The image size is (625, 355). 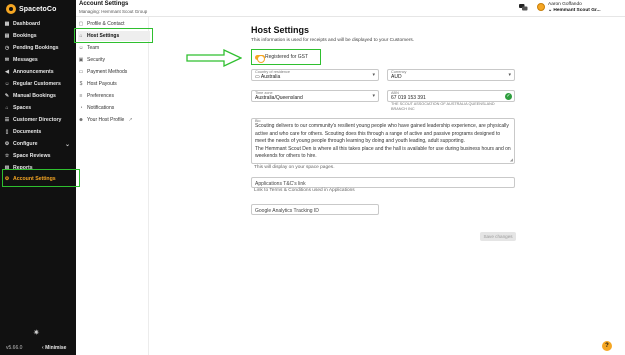 I want to click on subnav-item-notifications: ◔ Notifications, so click(x=114, y=108).